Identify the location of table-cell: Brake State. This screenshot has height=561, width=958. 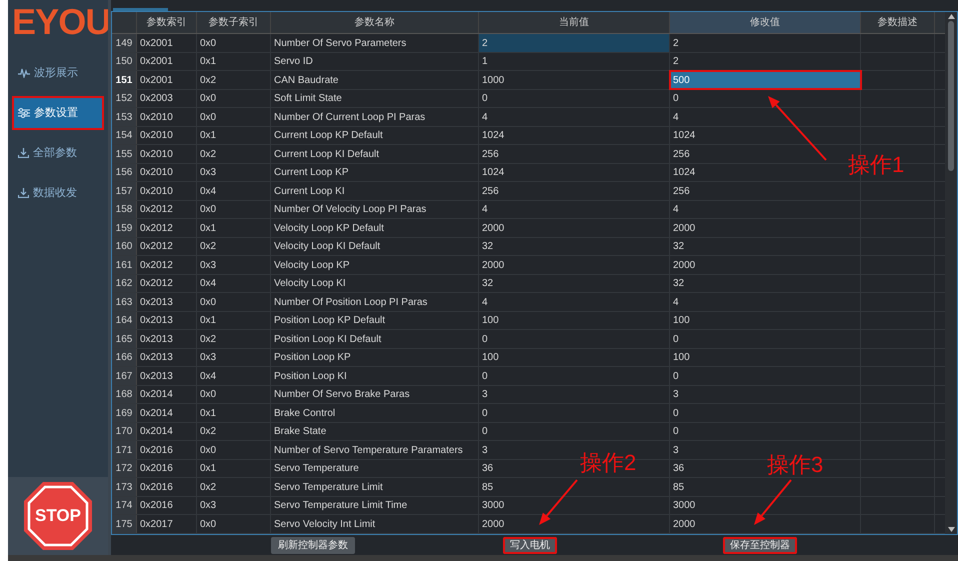
(375, 431).